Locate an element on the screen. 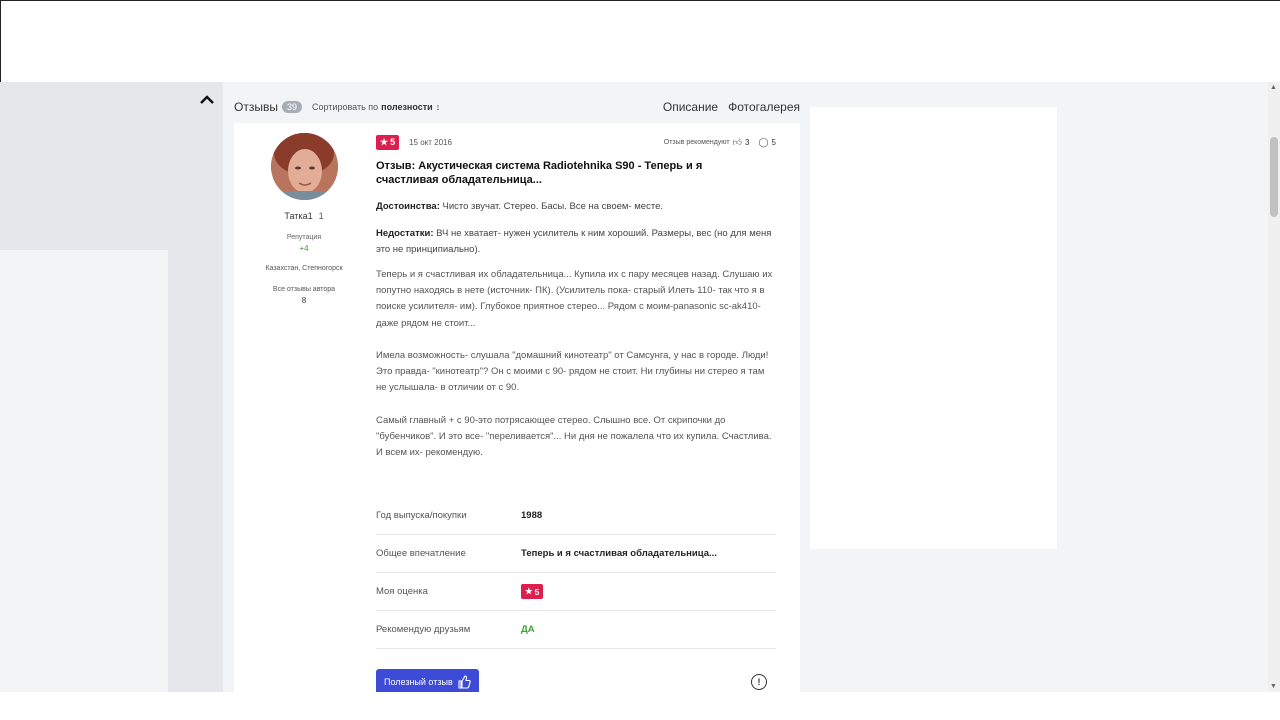  my-rating-badge: ★ 5 is located at coordinates (532, 591).